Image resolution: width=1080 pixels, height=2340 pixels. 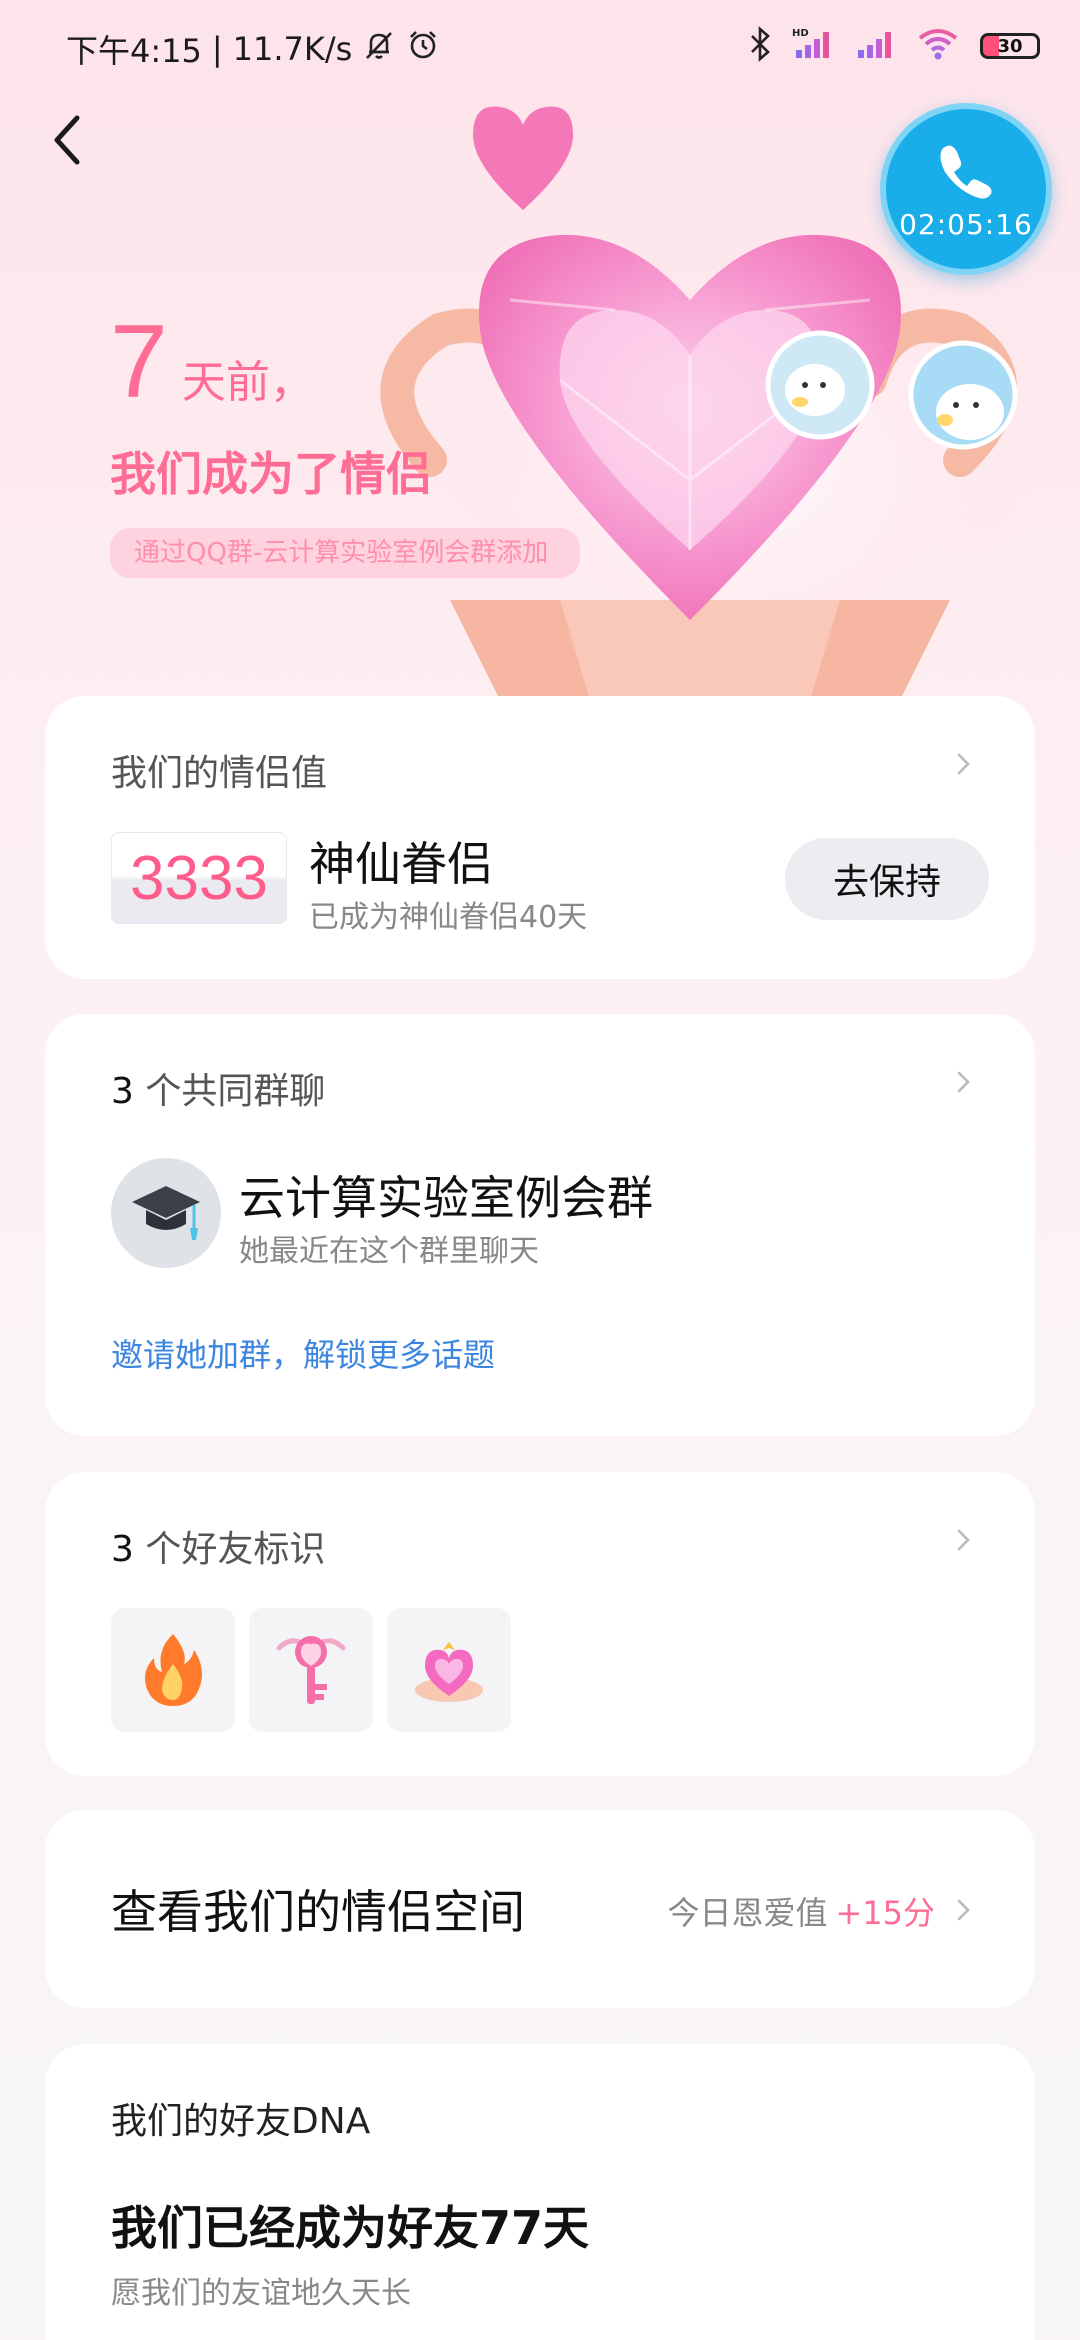 I want to click on group-avatar, so click(x=166, y=1213).